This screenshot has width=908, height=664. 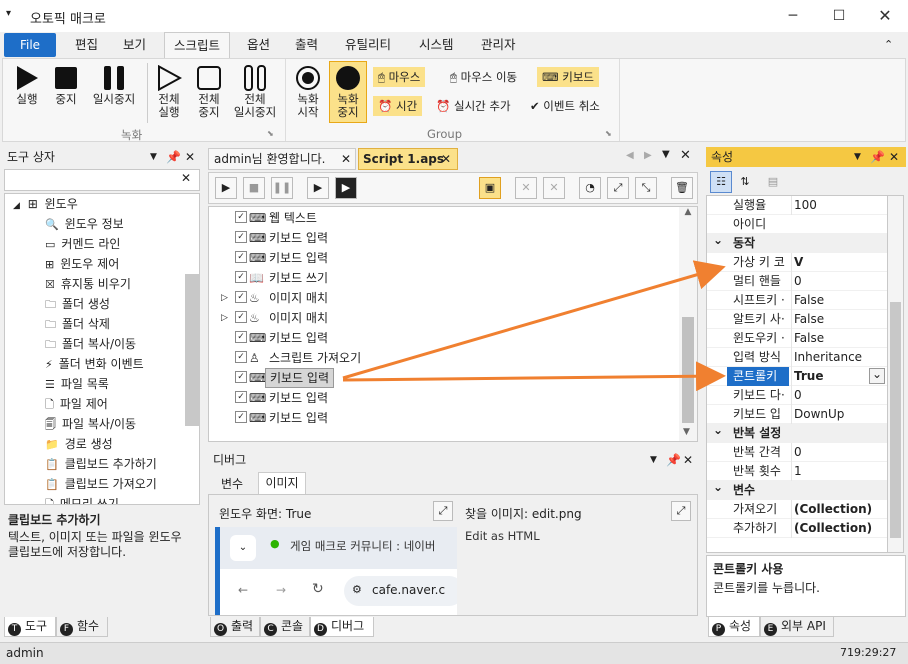 I want to click on tab-console: C 콘솔, so click(x=285, y=627).